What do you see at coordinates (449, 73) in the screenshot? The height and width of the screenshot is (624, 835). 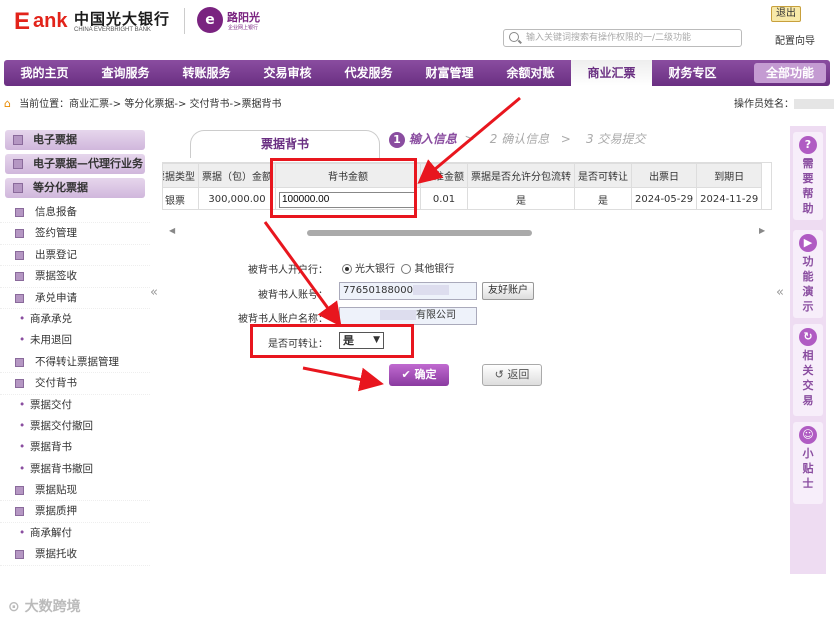 I see `nav-item-5: 财富管理` at bounding box center [449, 73].